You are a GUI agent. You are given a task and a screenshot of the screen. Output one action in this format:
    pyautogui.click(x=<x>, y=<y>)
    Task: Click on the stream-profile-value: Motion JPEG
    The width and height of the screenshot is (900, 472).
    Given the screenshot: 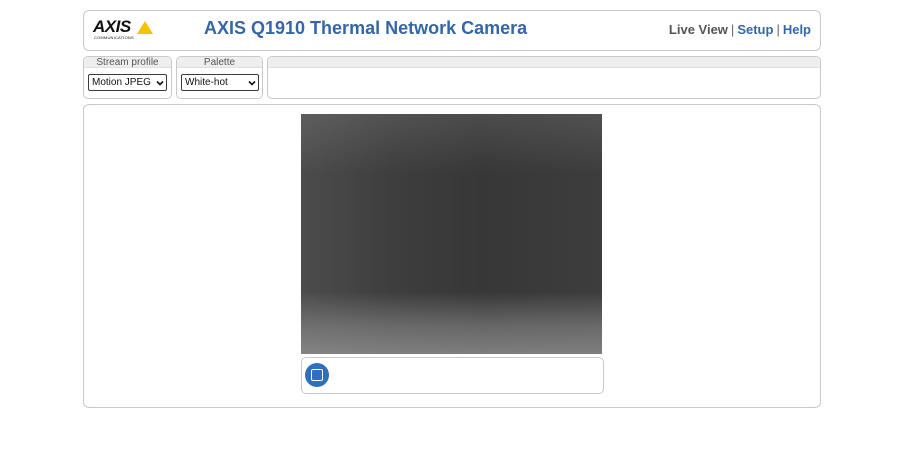 What is the action you would take?
    pyautogui.click(x=121, y=82)
    